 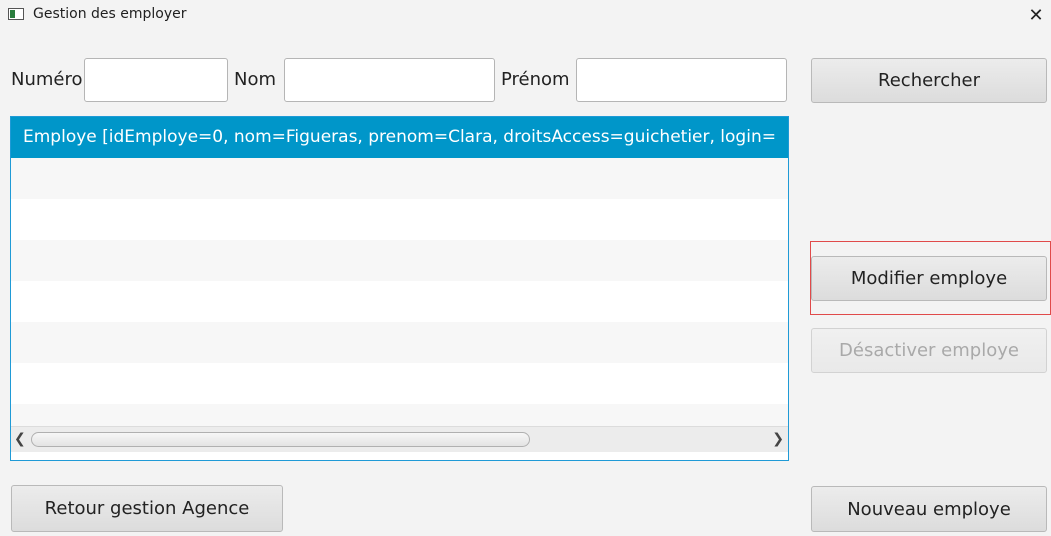 I want to click on deactivate-employee-button: Désactiver employe, so click(x=929, y=350).